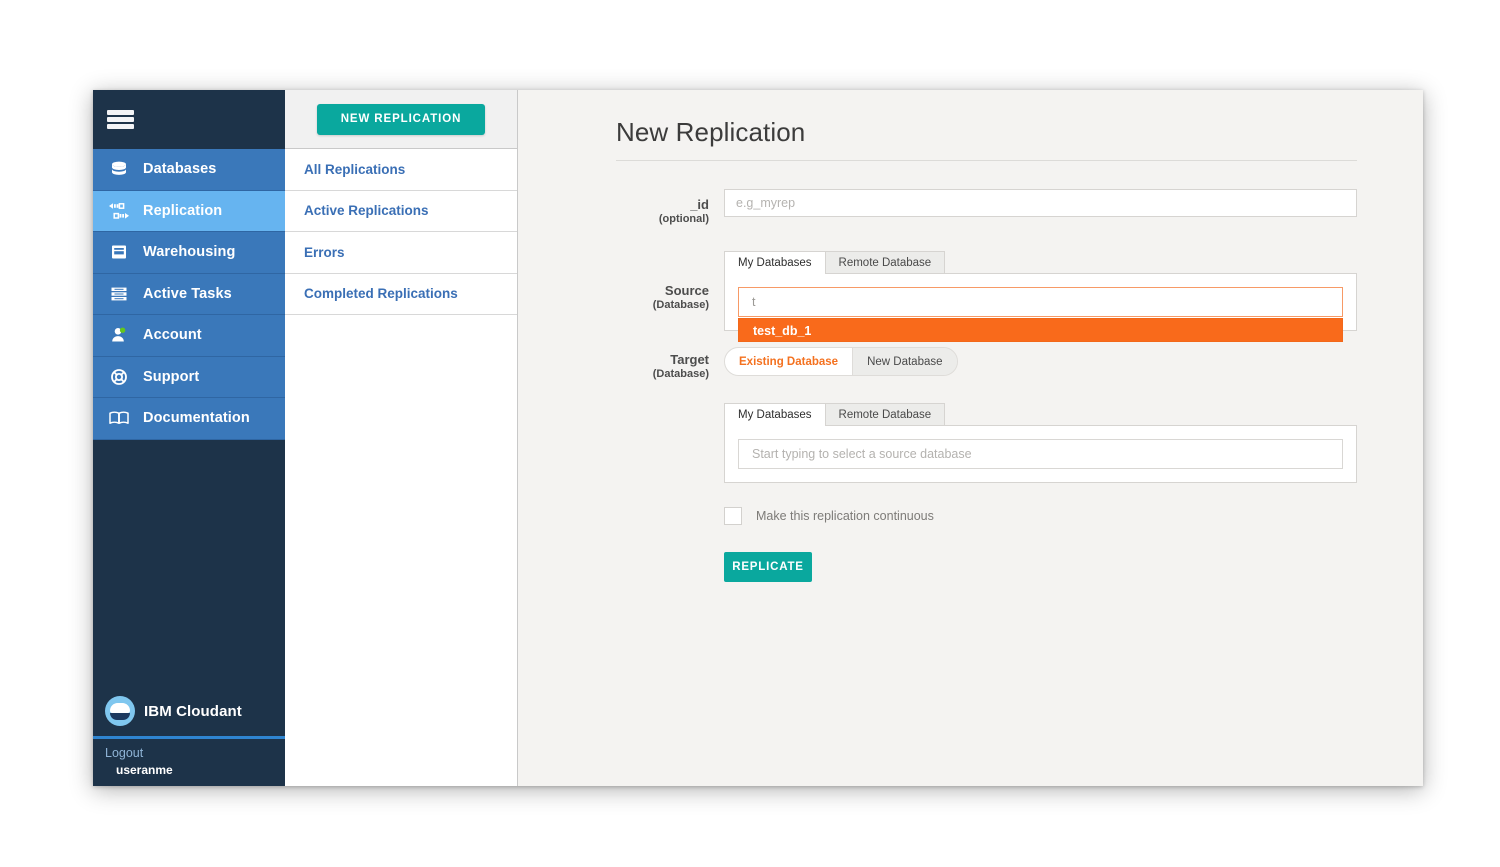 The image size is (1500, 867). Describe the element at coordinates (699, 204) in the screenshot. I see `id-label-main: _id` at that location.